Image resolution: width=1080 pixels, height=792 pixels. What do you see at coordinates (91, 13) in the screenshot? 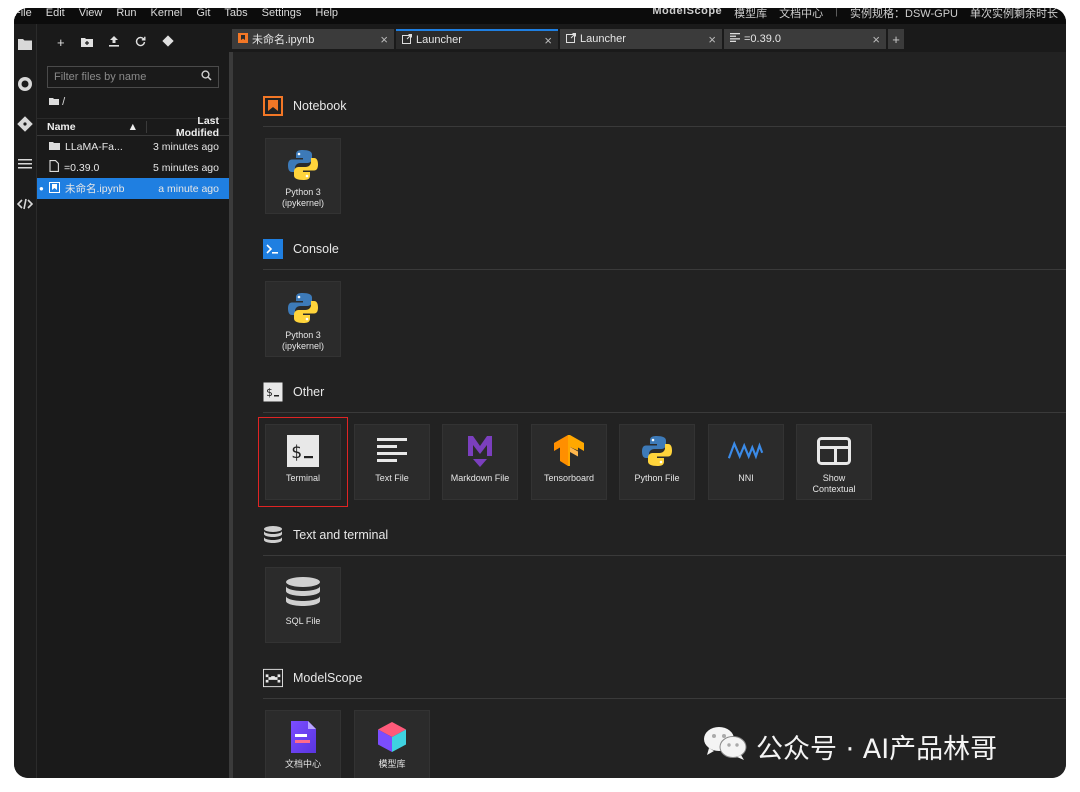
I see `menu-view: View` at bounding box center [91, 13].